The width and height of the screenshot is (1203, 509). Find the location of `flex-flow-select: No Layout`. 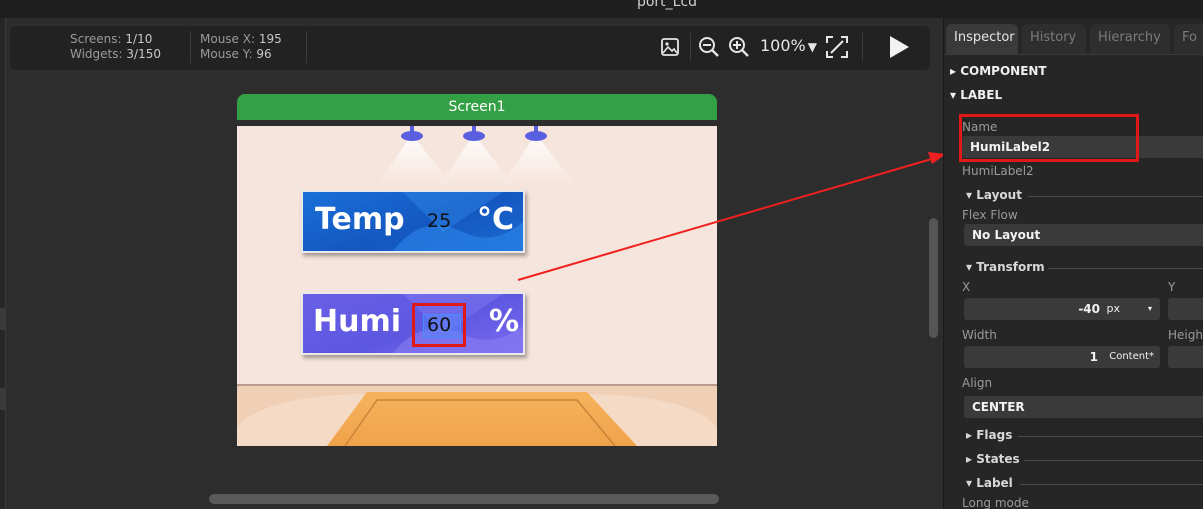

flex-flow-select: No Layout is located at coordinates (1083, 235).